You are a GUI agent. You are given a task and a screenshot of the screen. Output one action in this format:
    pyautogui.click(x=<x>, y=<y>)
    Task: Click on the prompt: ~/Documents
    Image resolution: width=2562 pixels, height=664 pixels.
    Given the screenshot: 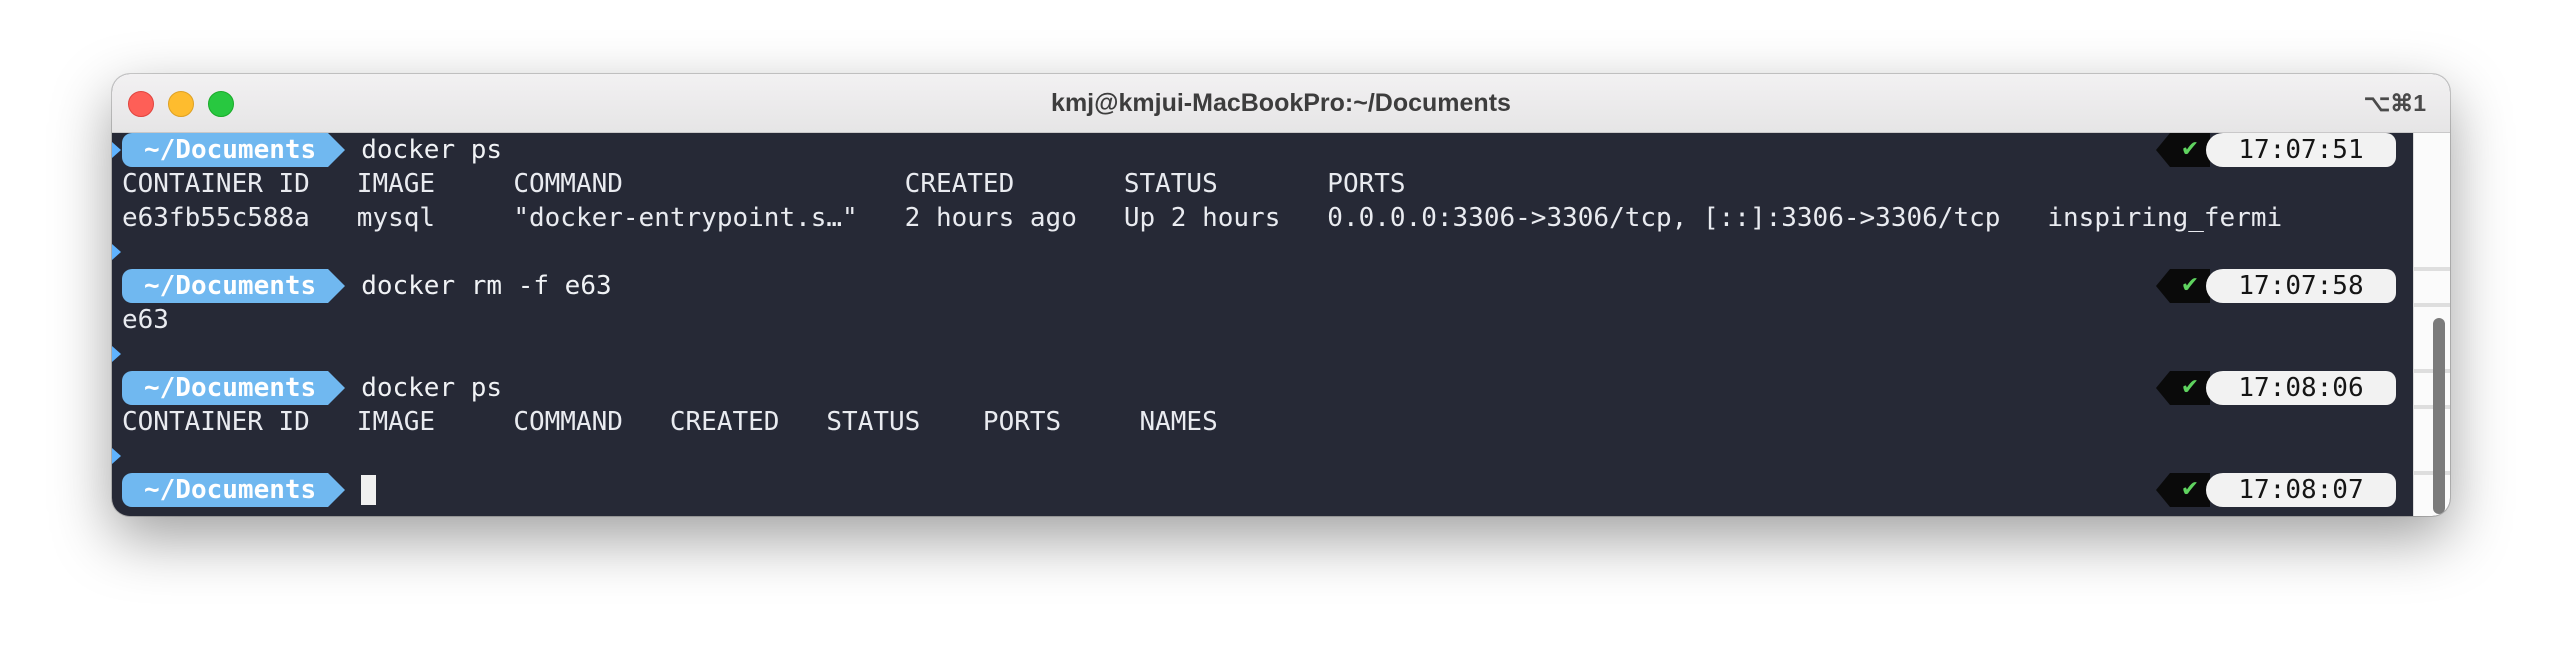 What is the action you would take?
    pyautogui.click(x=249, y=490)
    